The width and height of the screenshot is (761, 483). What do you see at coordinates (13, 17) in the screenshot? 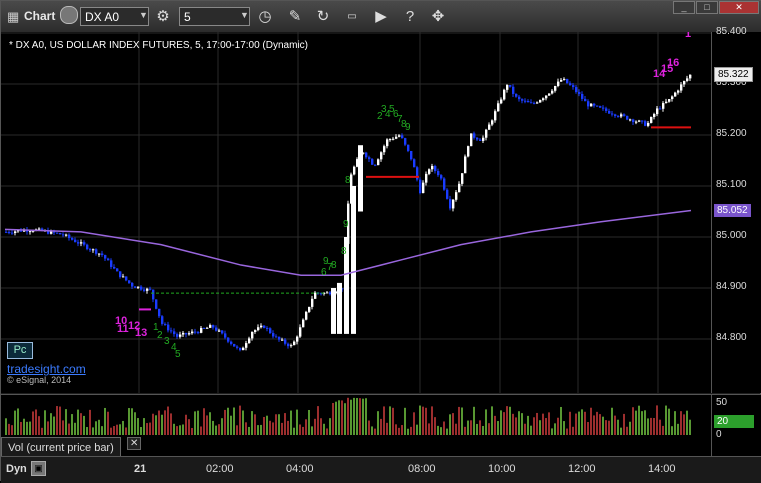
I see `grid-icon: ▦` at bounding box center [13, 17].